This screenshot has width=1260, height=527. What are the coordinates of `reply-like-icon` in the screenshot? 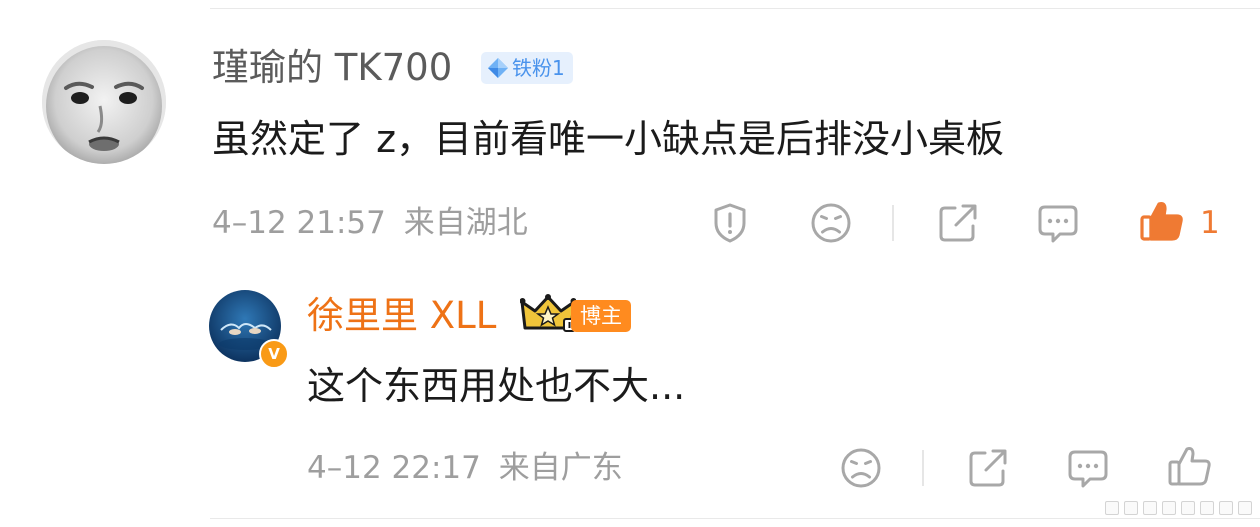 It's located at (1190, 466).